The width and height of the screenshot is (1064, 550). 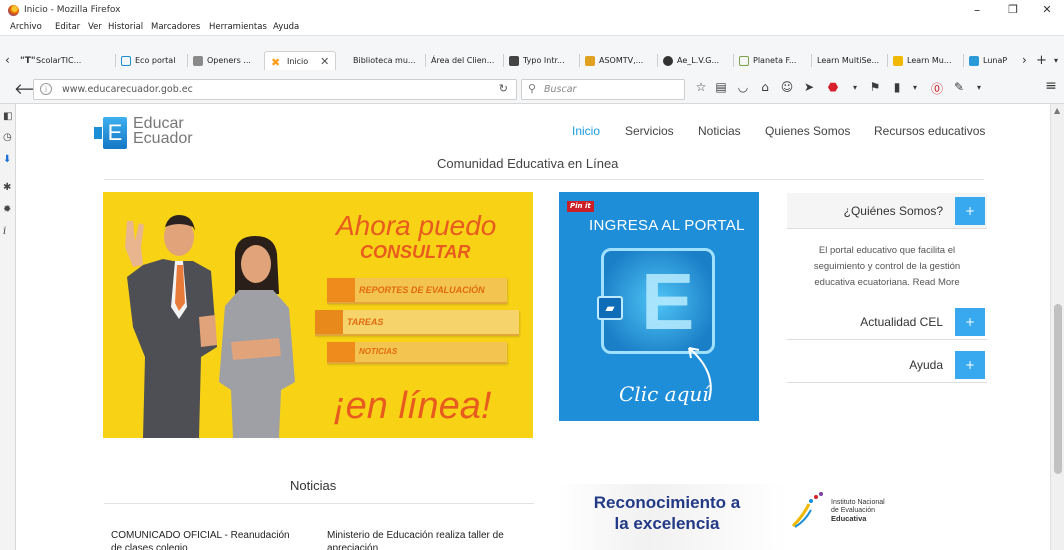 I want to click on ineval-logo-icon, so click(x=807, y=510).